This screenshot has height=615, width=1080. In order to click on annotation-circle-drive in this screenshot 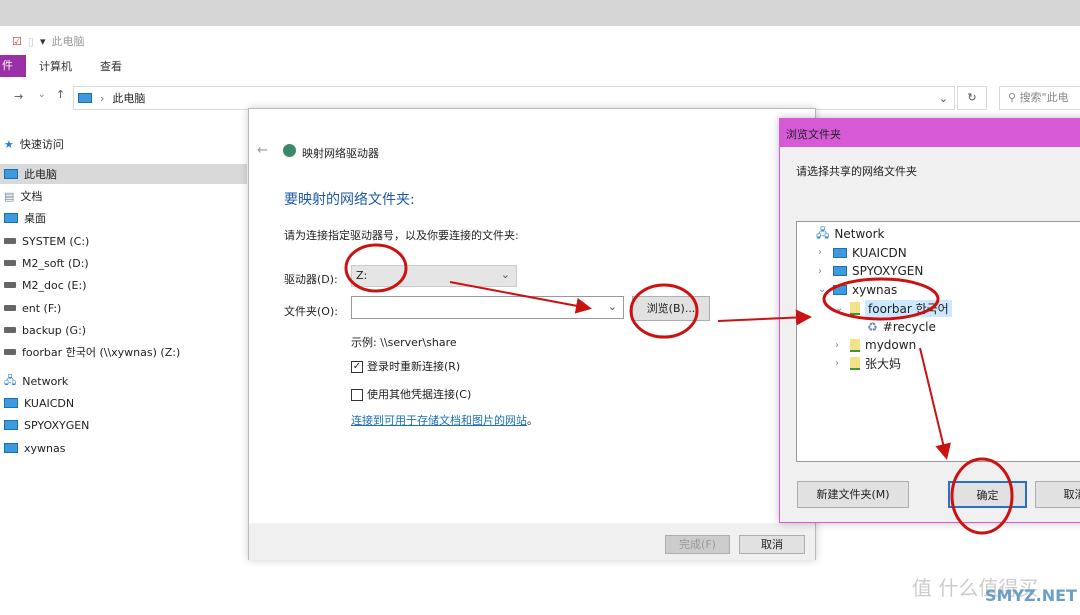, I will do `click(376, 268)`.